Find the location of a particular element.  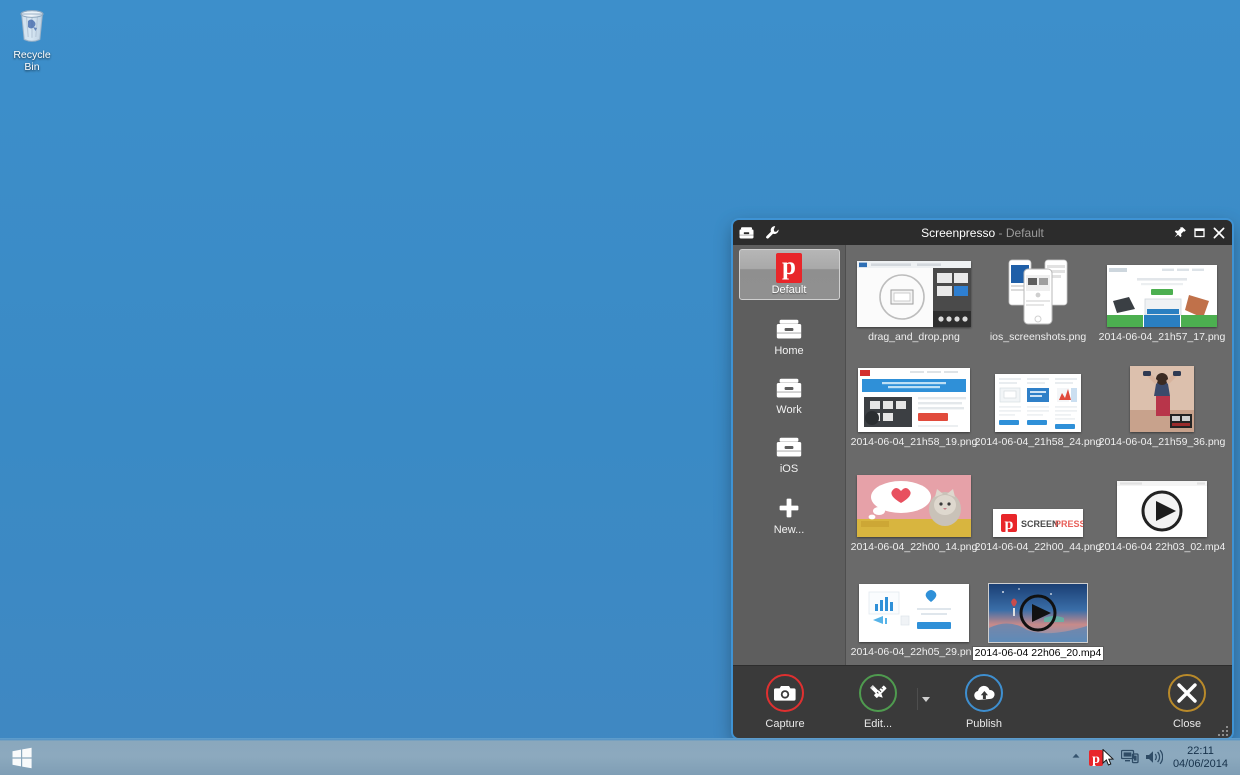

window-titlebar: Screenpresso - Default is located at coordinates (982, 232).